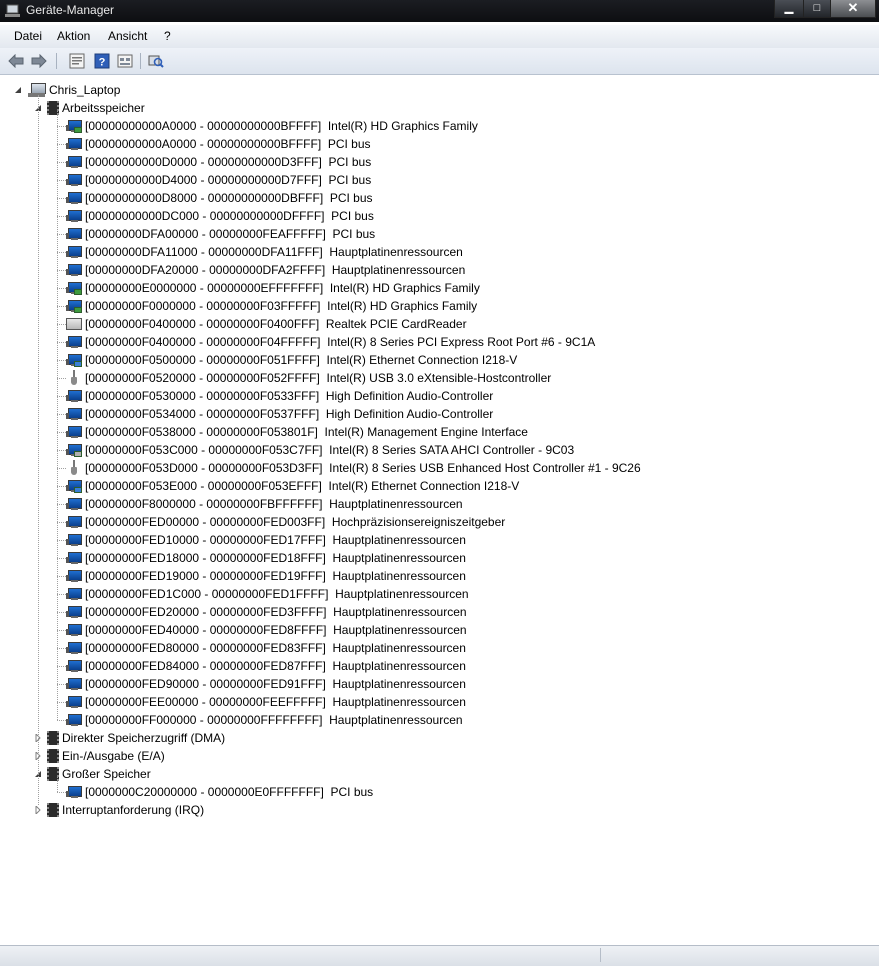  What do you see at coordinates (70, 10) in the screenshot?
I see `window-title: Geräte-Manager` at bounding box center [70, 10].